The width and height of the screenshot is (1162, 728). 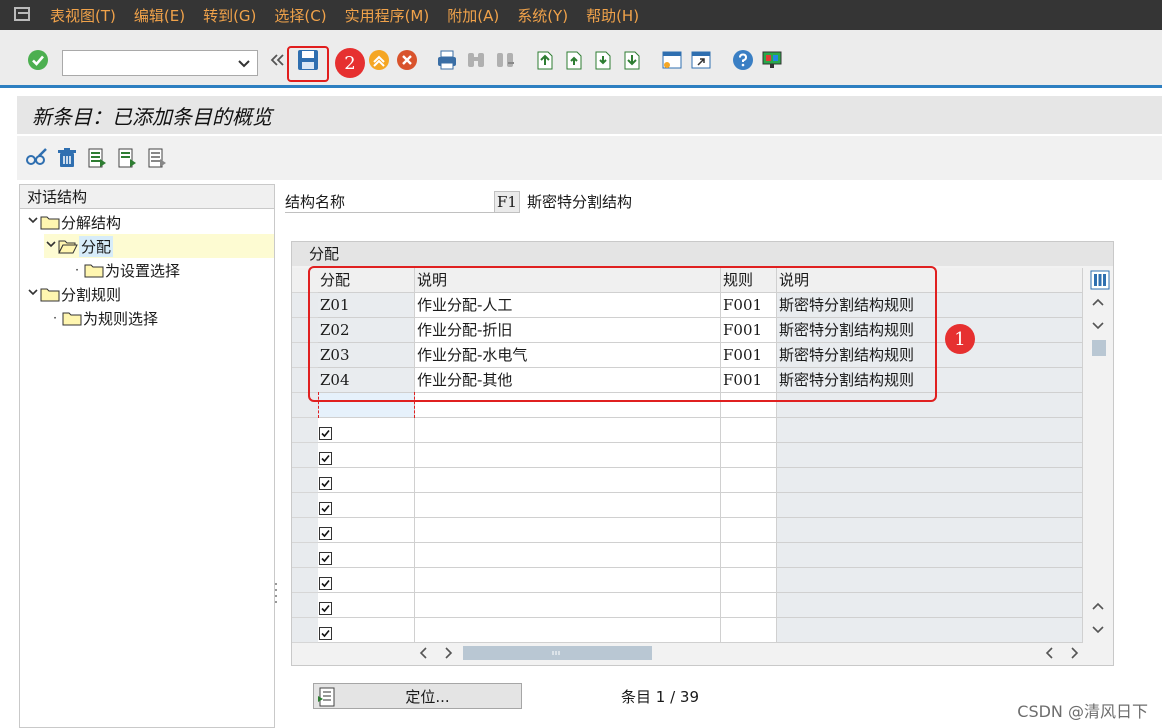 What do you see at coordinates (127, 158) in the screenshot?
I see `select-block-icon` at bounding box center [127, 158].